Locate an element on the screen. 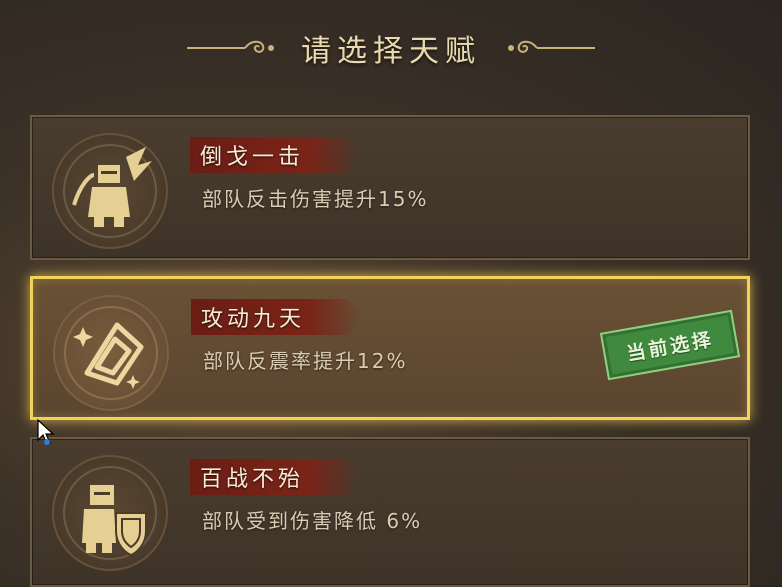 The image size is (782, 587). talent-name-banner: 倒戈一击 is located at coordinates (275, 155).